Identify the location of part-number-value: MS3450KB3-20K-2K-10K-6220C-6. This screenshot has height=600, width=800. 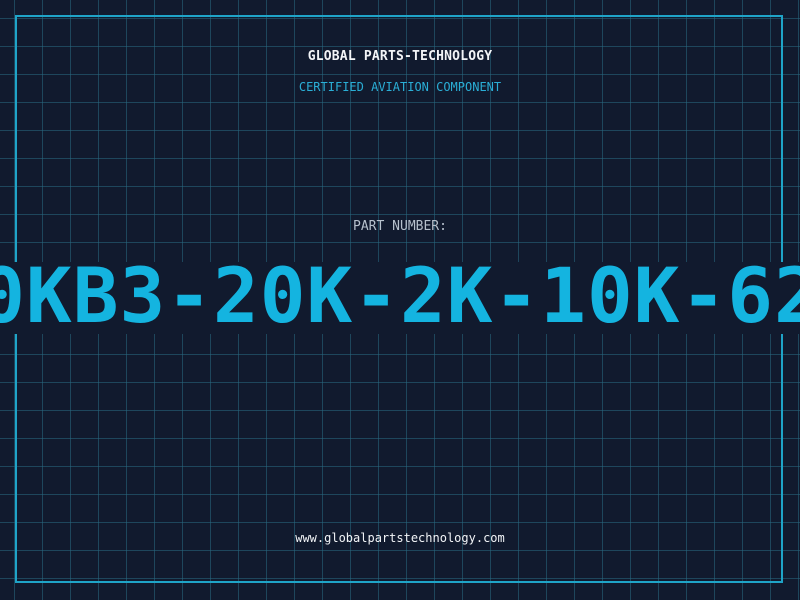
(400, 298).